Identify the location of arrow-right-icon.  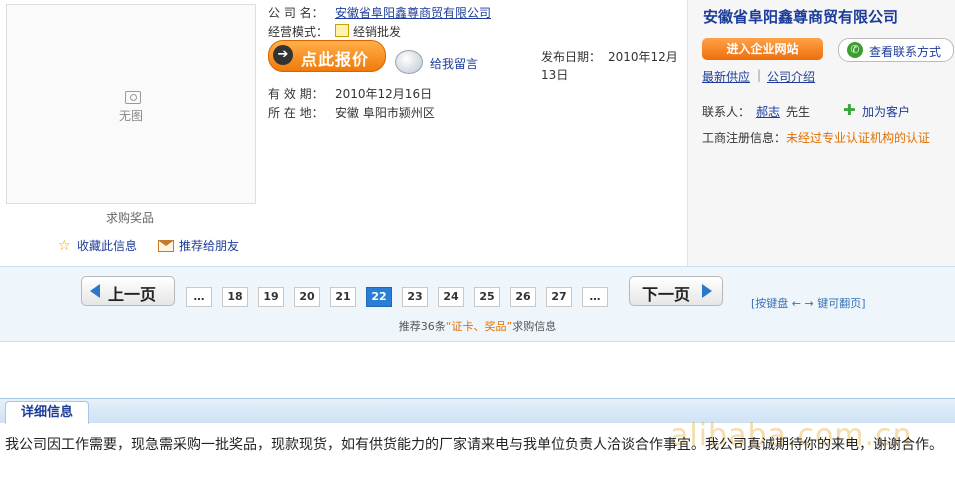
(707, 291).